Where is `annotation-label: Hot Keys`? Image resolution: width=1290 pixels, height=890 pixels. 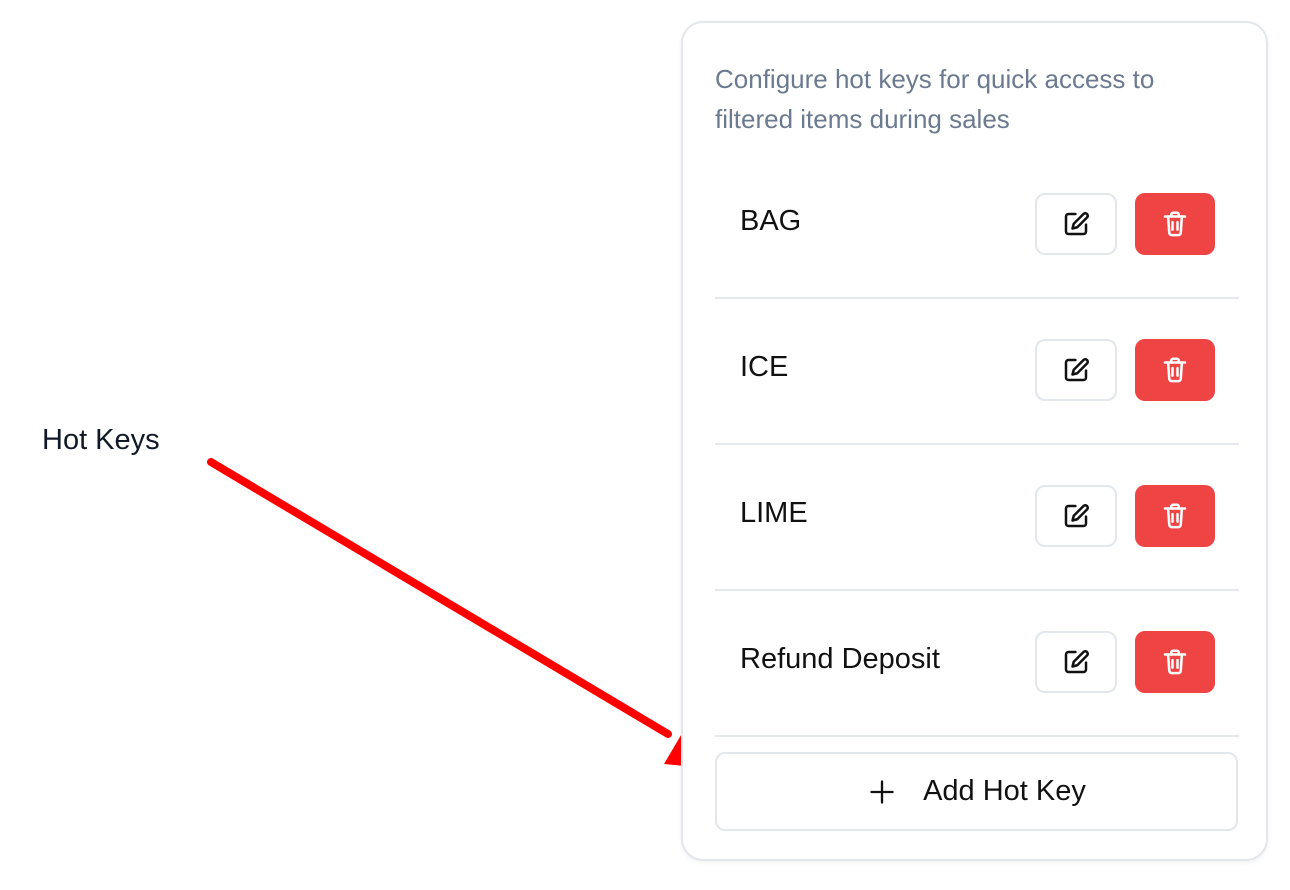 annotation-label: Hot Keys is located at coordinates (101, 440).